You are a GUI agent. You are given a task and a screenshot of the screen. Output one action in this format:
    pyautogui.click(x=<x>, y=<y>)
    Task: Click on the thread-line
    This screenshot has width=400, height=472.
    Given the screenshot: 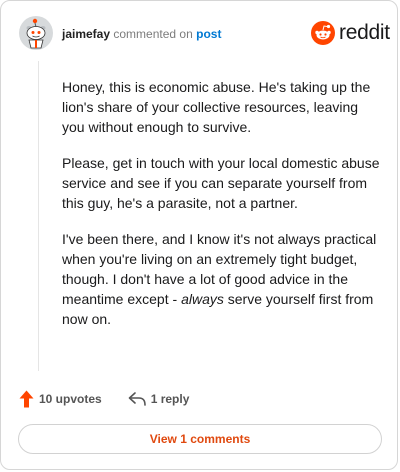 What is the action you would take?
    pyautogui.click(x=38, y=216)
    